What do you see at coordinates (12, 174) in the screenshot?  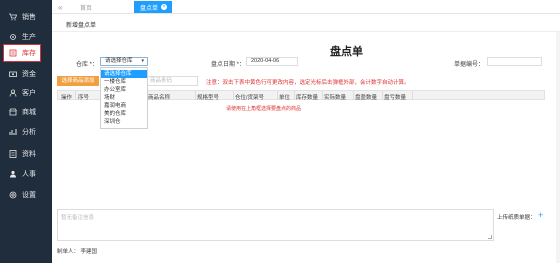 I see `person-icon` at bounding box center [12, 174].